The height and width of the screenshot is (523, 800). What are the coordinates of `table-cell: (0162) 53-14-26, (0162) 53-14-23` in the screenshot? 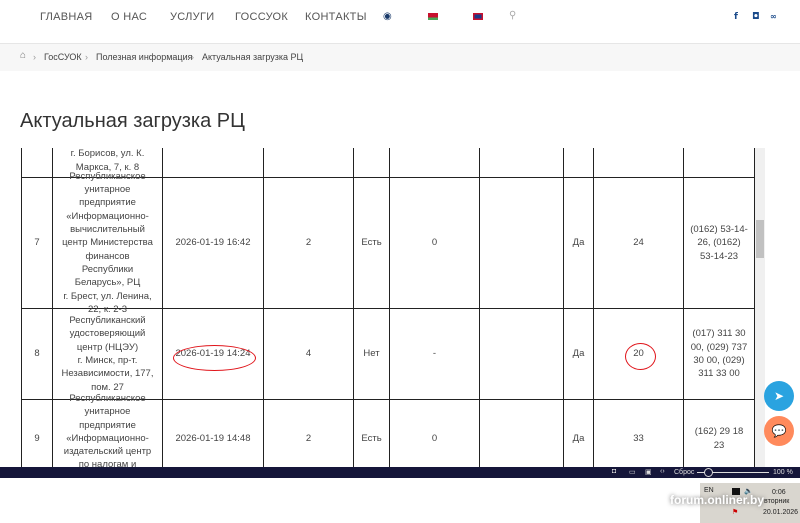 It's located at (719, 243).